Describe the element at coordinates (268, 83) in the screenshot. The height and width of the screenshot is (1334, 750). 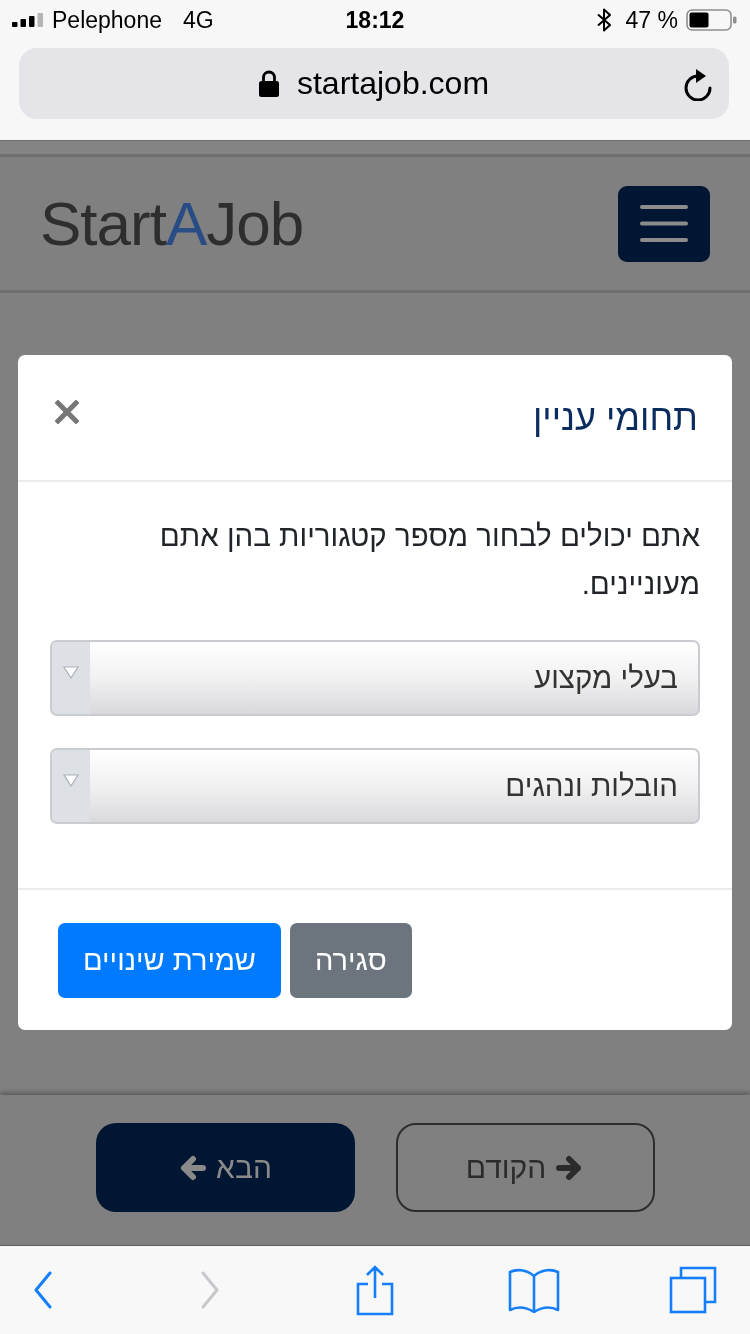
I see `lock-icon` at that location.